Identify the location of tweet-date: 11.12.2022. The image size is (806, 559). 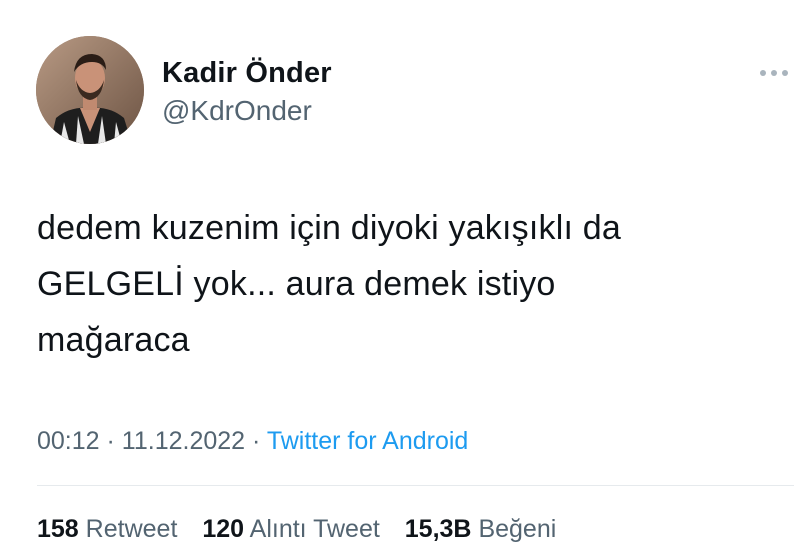
(183, 441).